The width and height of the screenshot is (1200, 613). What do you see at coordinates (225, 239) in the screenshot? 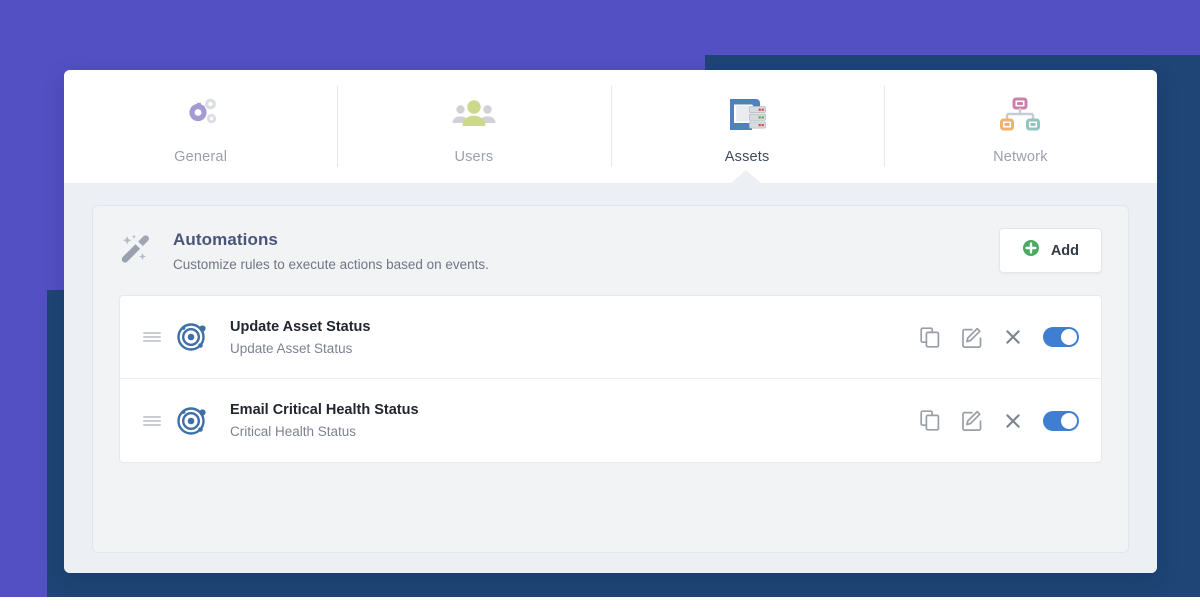
I see `page-title: Automations` at bounding box center [225, 239].